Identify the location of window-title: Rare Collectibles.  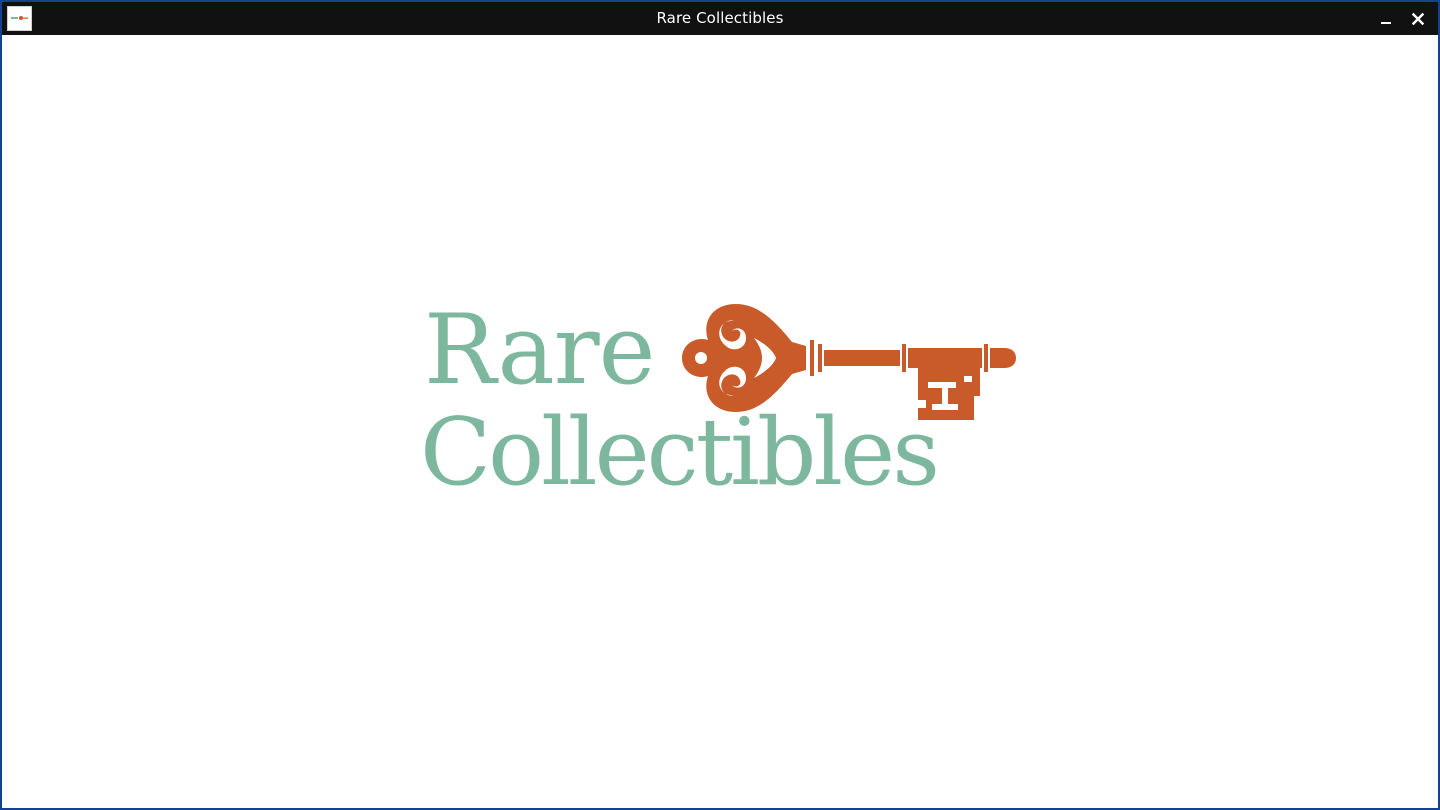
(720, 18).